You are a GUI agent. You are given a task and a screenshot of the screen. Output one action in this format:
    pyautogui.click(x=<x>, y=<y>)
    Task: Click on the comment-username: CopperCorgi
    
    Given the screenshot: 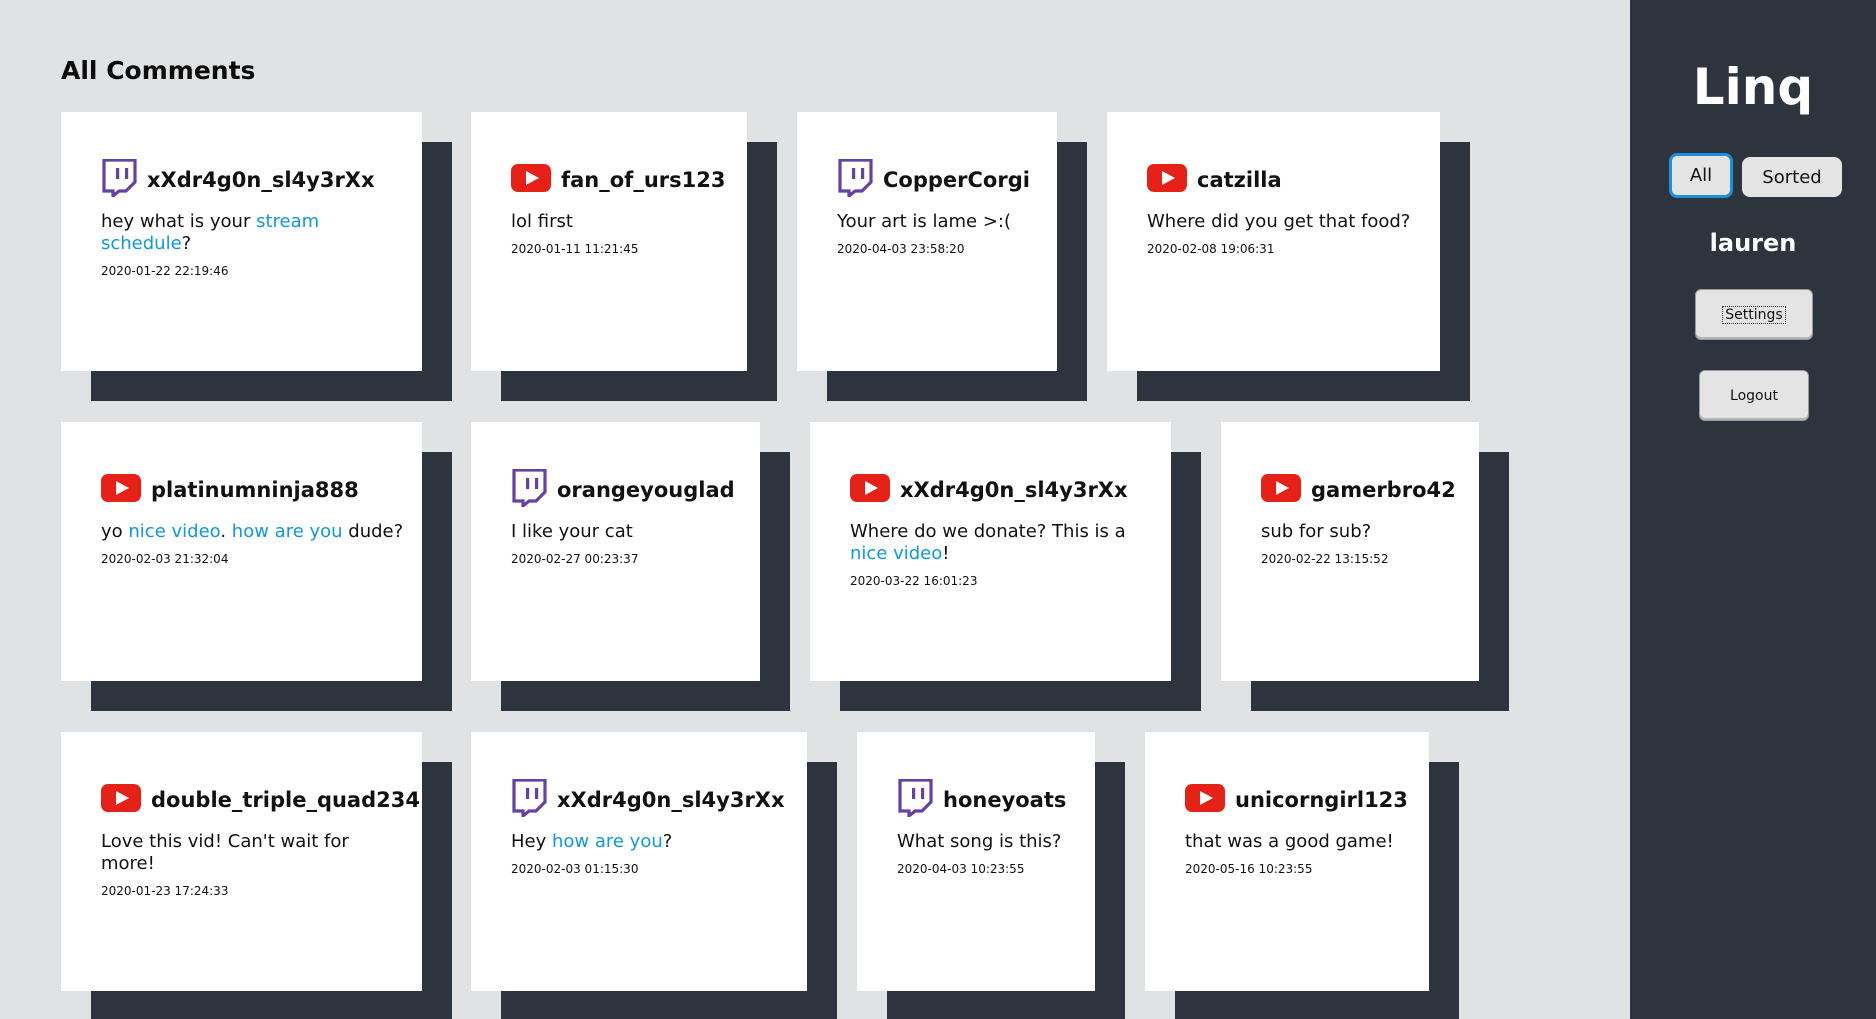 What is the action you would take?
    pyautogui.click(x=956, y=180)
    